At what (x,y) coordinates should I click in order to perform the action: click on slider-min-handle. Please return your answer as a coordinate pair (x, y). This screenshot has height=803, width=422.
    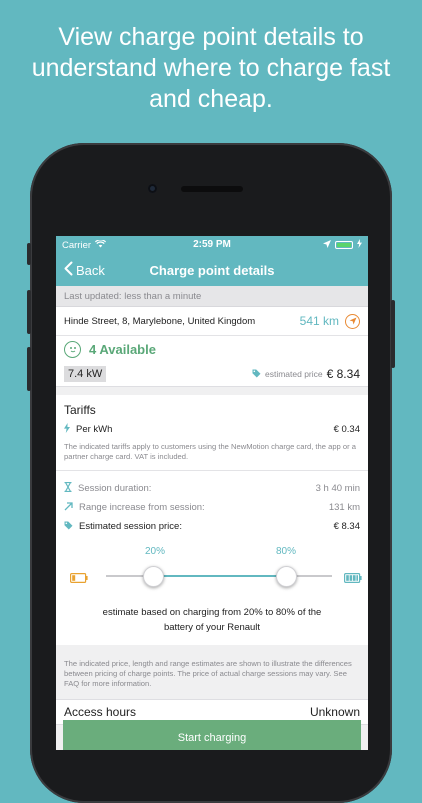
    Looking at the image, I should click on (153, 576).